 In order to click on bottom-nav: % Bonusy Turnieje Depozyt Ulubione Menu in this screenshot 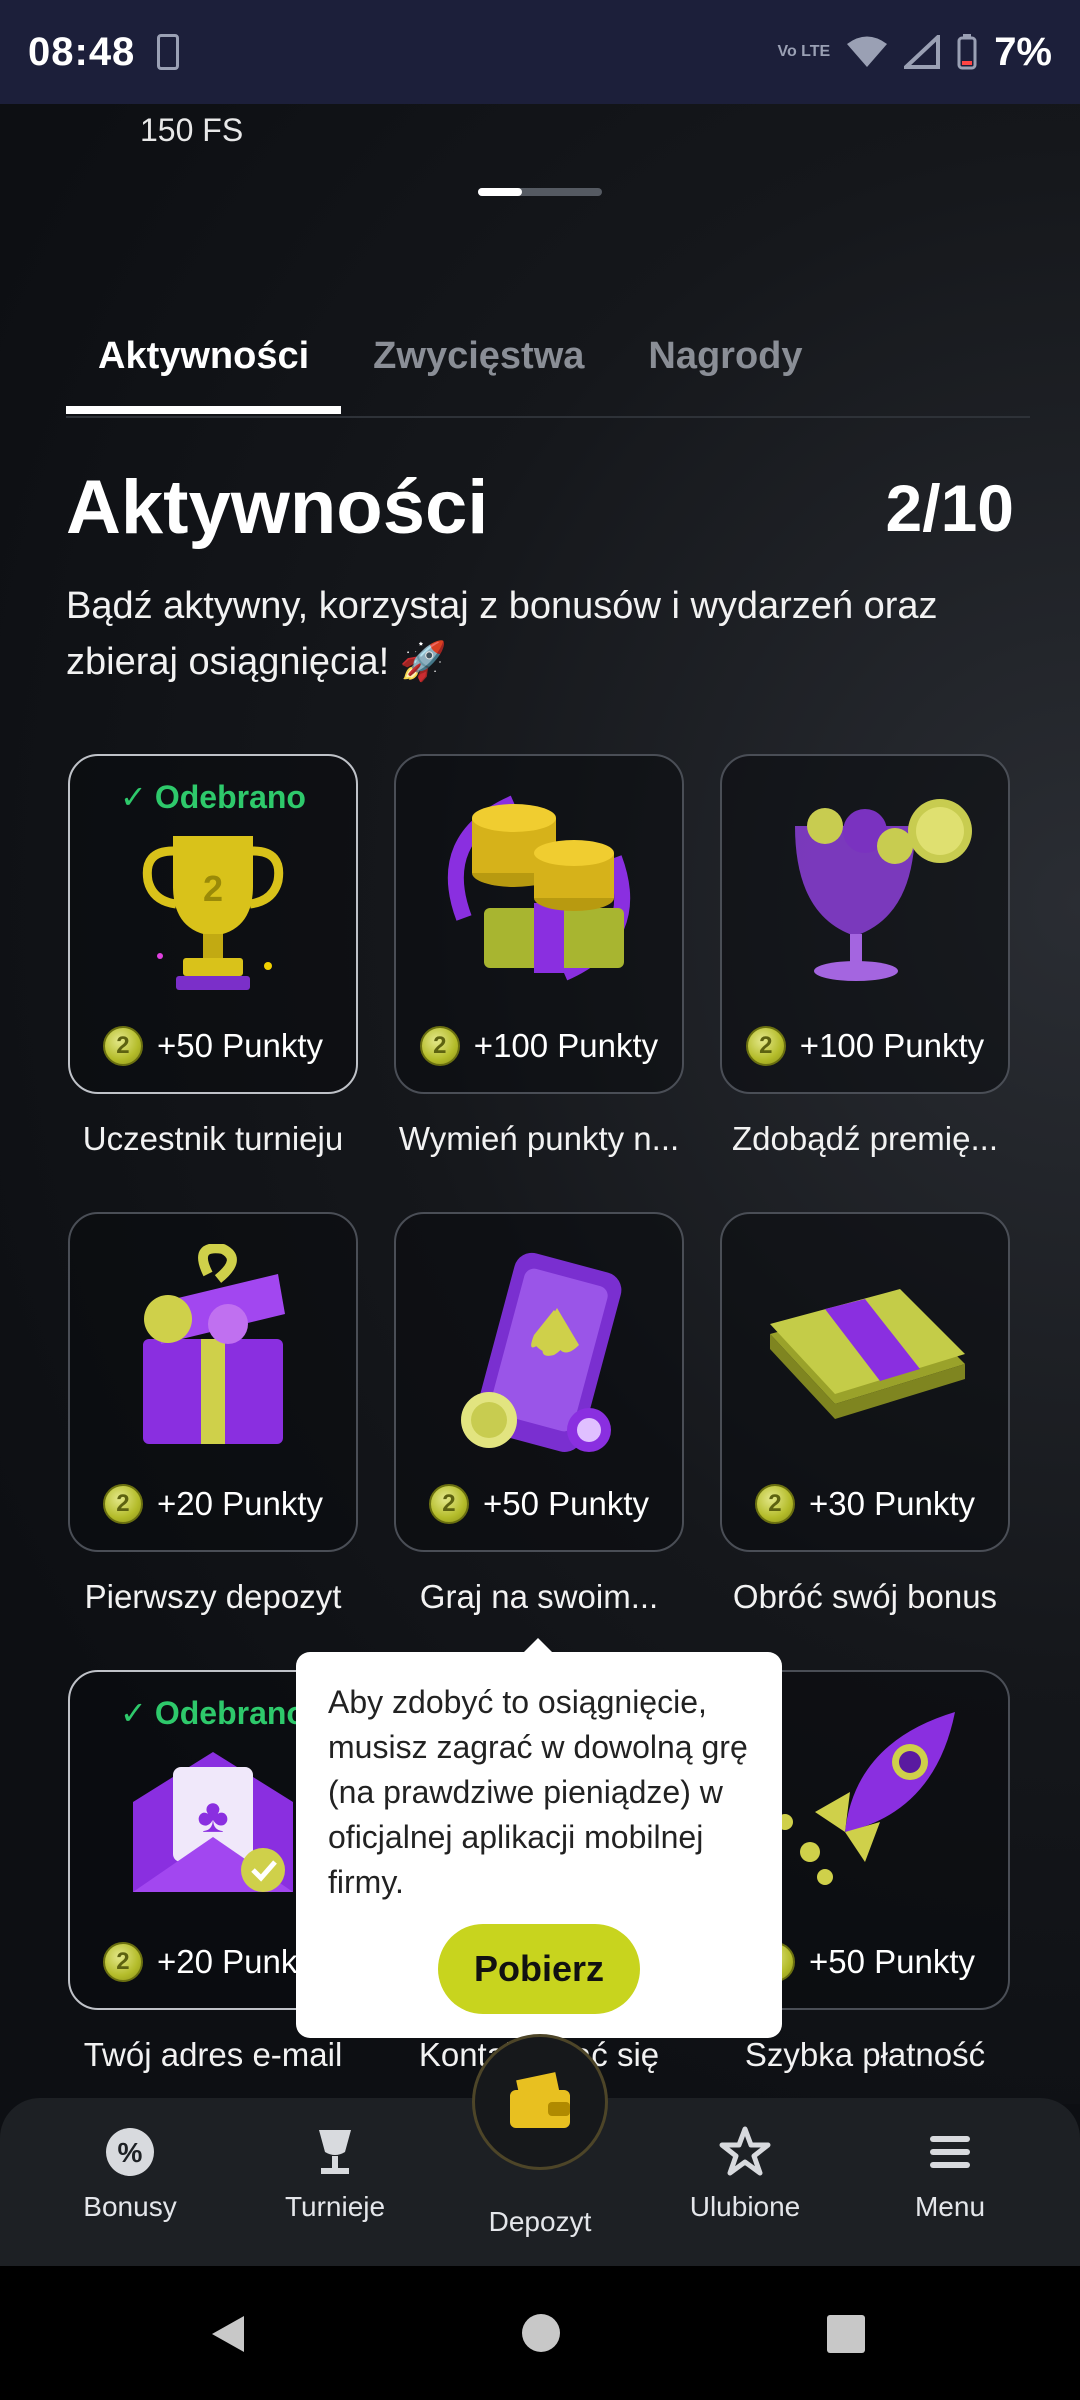, I will do `click(540, 2150)`.